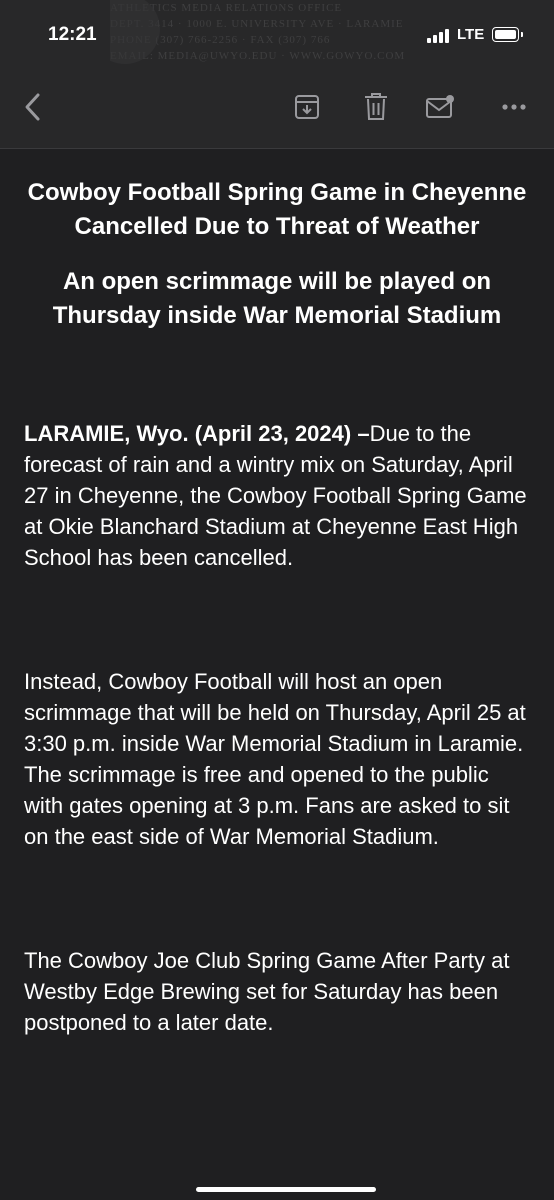 The height and width of the screenshot is (1200, 554). I want to click on home-indicator, so click(286, 1189).